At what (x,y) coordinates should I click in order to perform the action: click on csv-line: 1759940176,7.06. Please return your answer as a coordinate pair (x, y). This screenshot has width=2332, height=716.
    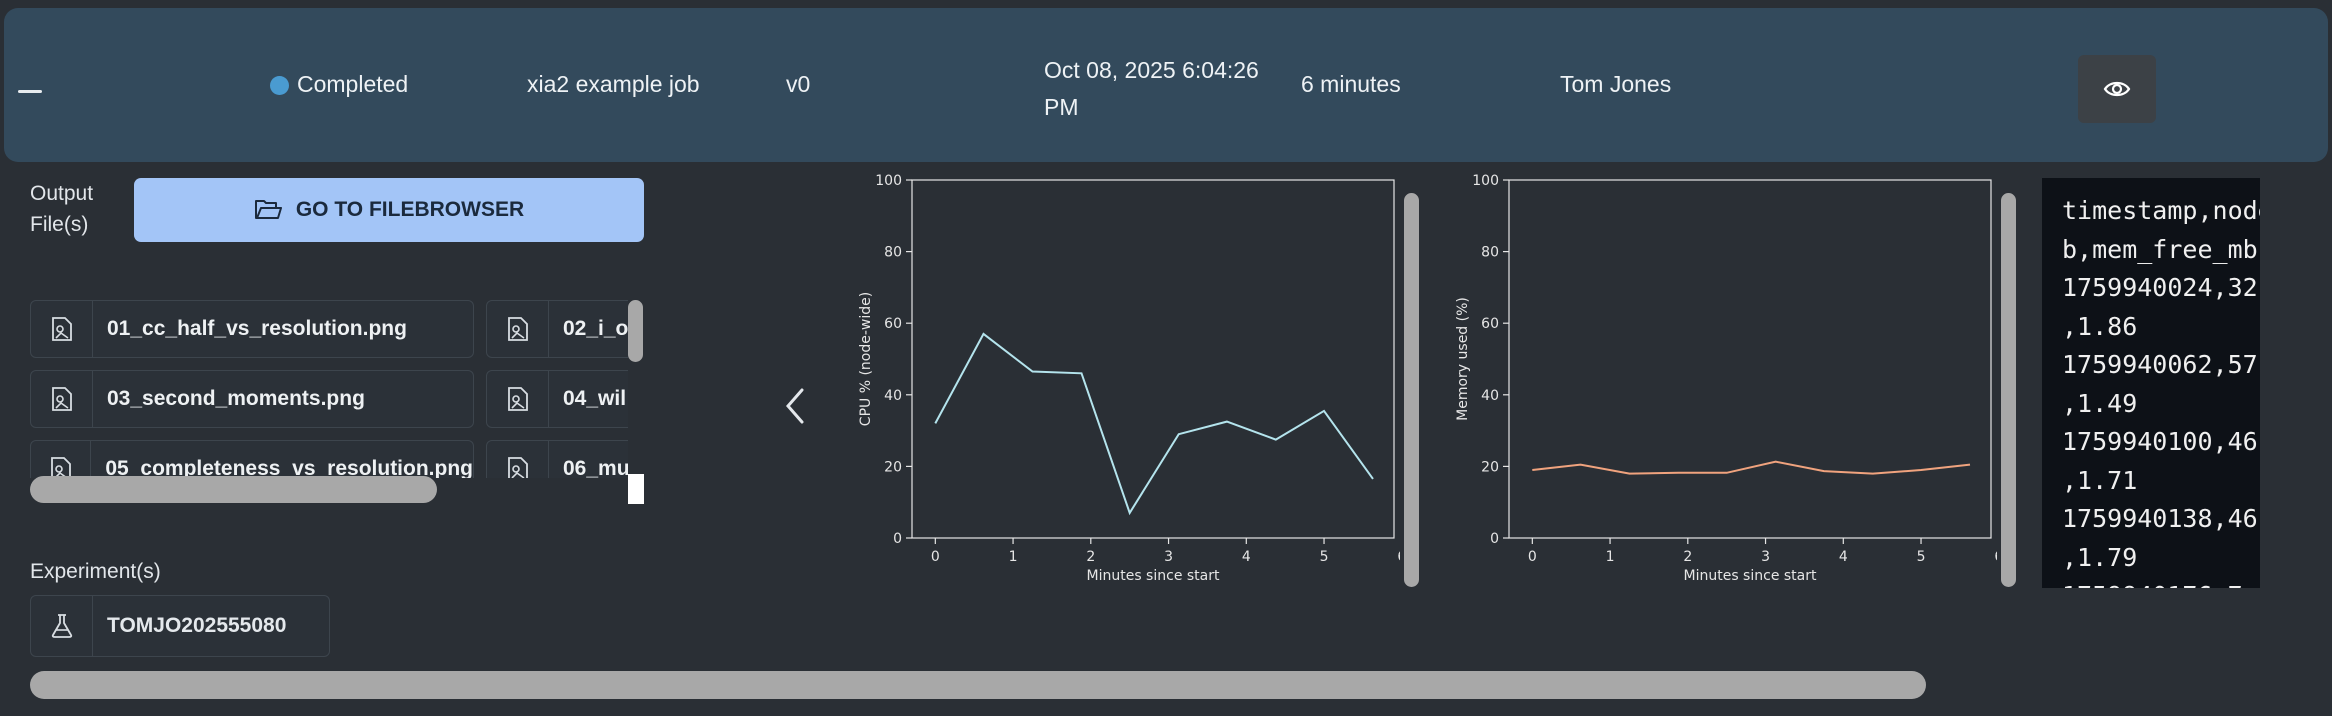
    Looking at the image, I should click on (2161, 582).